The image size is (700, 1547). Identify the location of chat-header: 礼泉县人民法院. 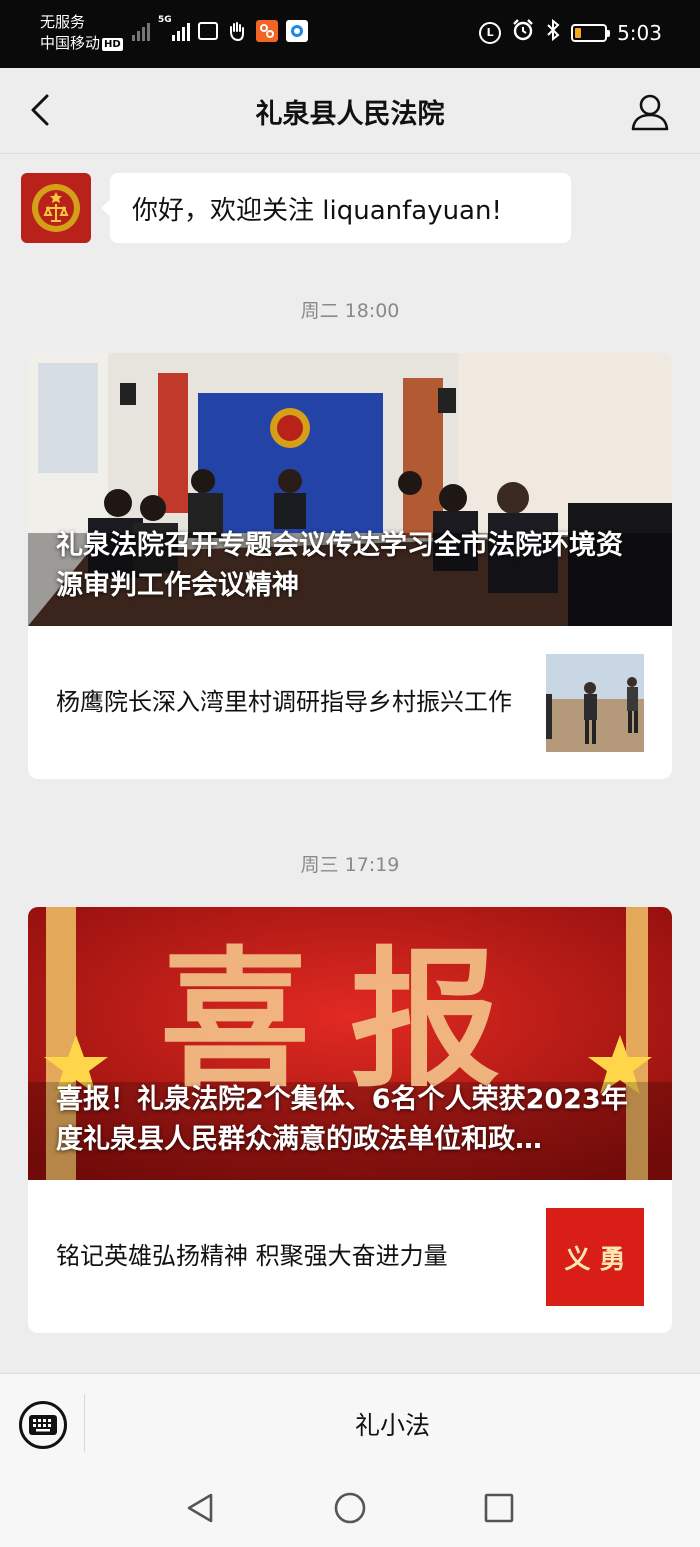
(350, 111).